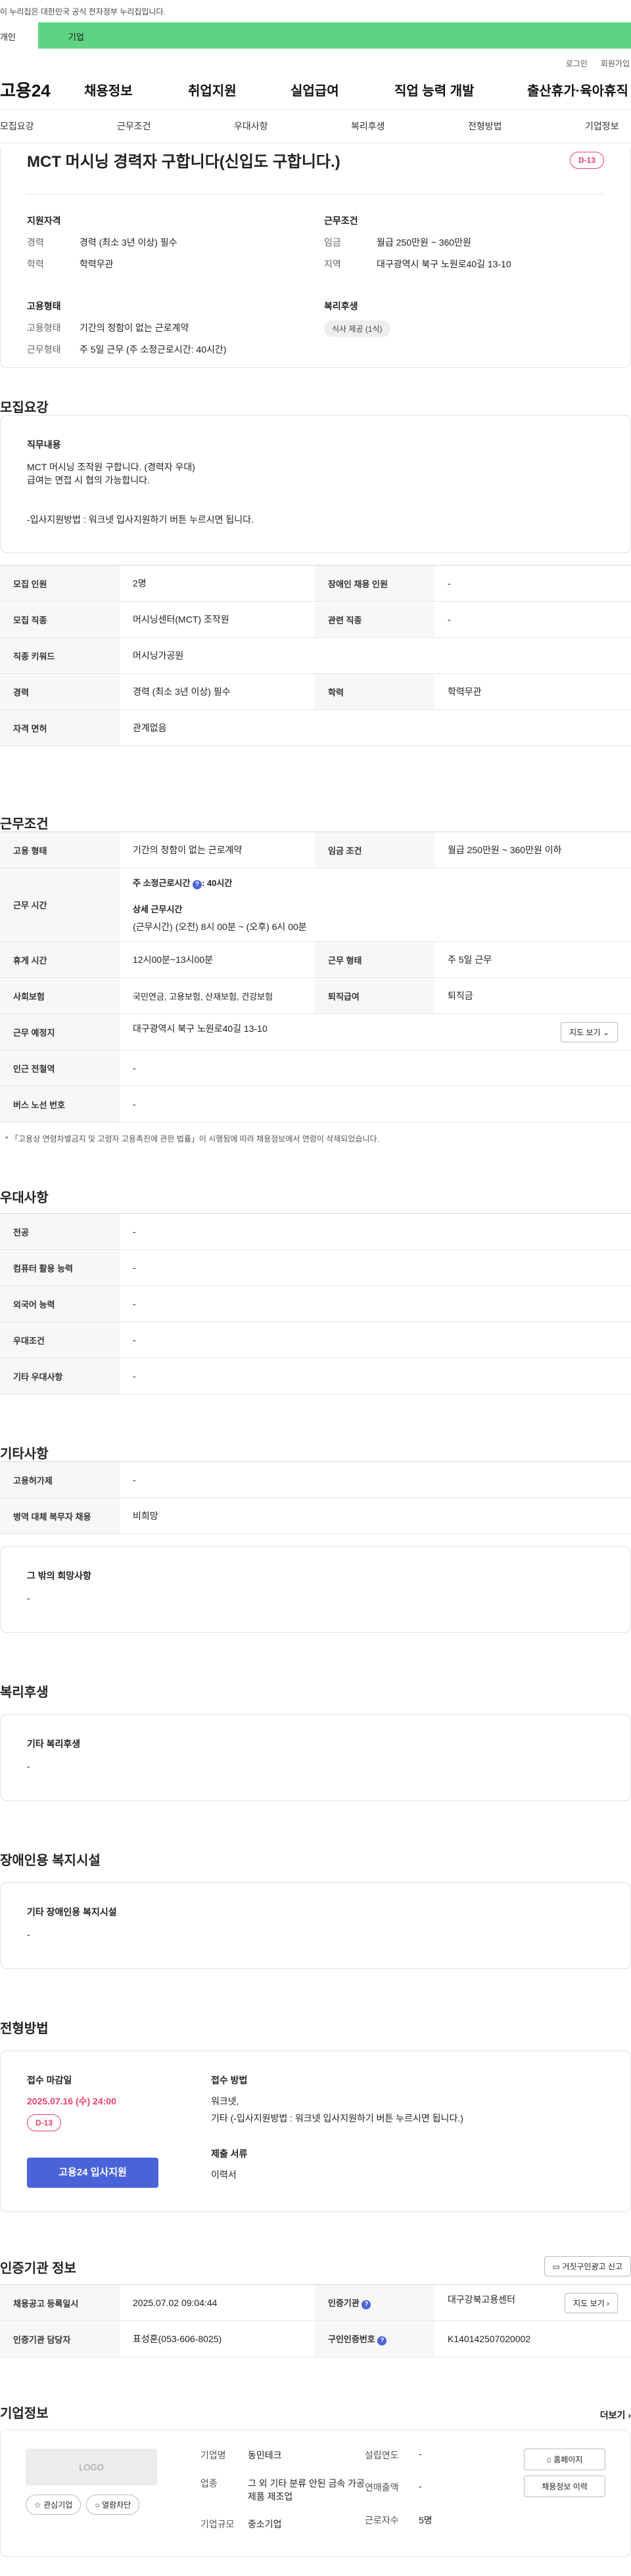  Describe the element at coordinates (315, 59) in the screenshot. I see `util-links: 로그인 회원가입` at that location.